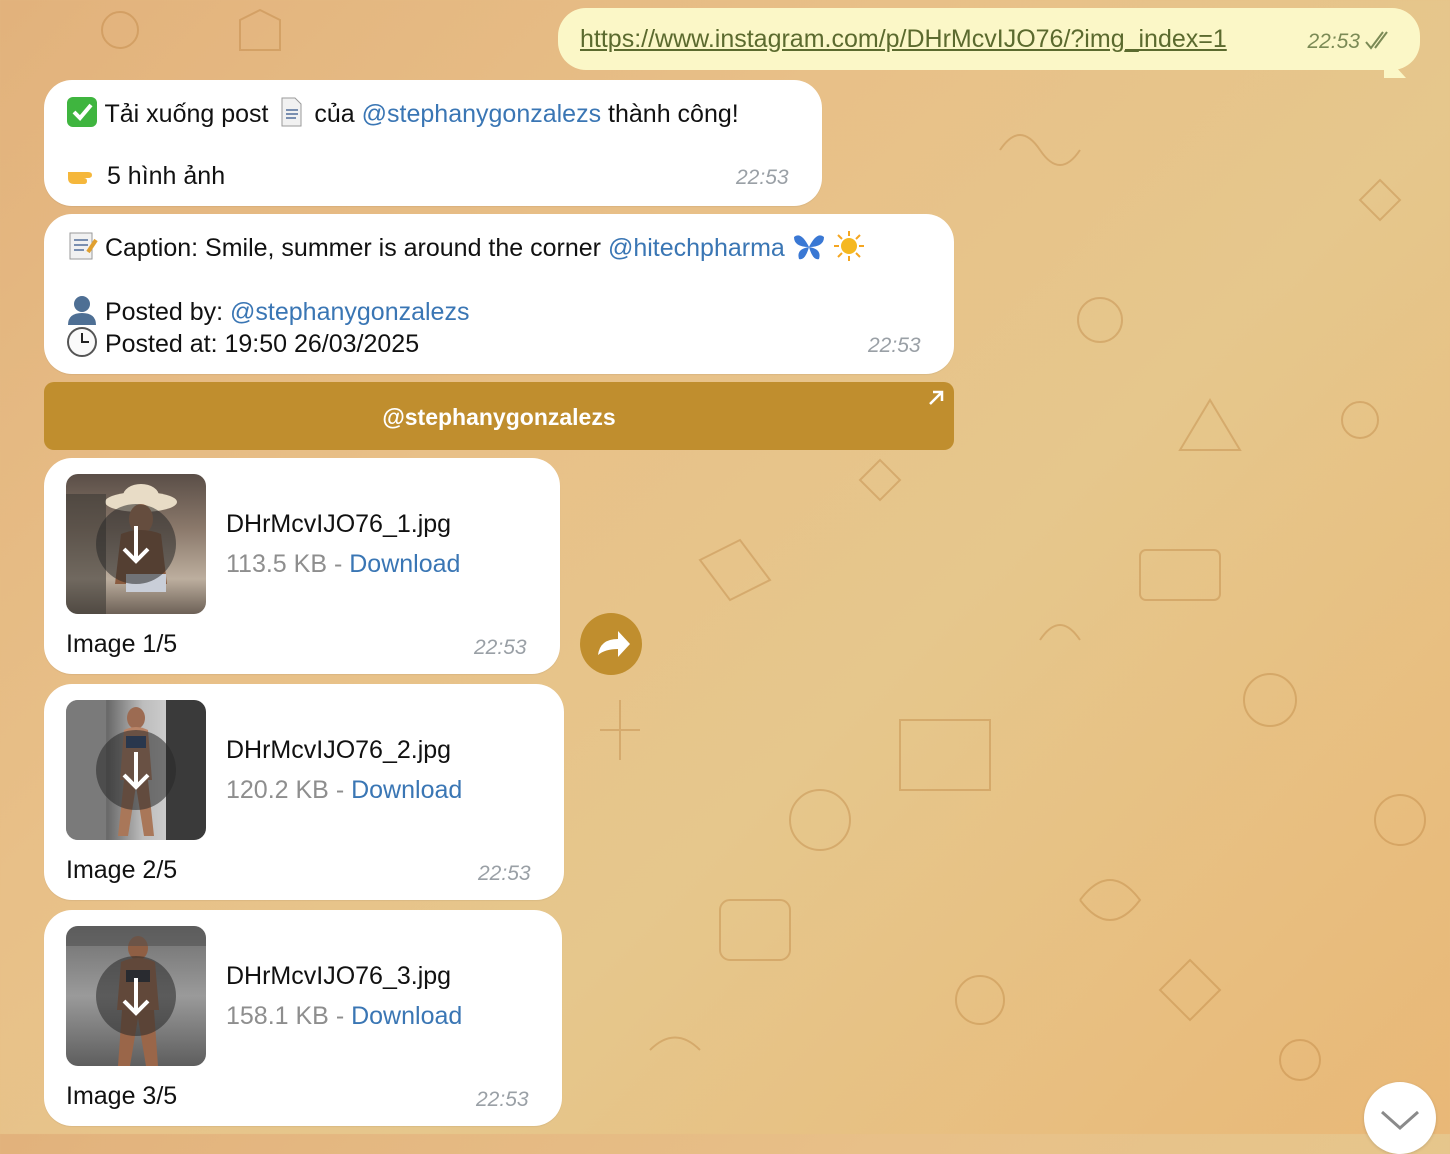 The height and width of the screenshot is (1154, 1450). I want to click on posted-at-text: Posted at: 19:50 26/03/2025, so click(262, 344).